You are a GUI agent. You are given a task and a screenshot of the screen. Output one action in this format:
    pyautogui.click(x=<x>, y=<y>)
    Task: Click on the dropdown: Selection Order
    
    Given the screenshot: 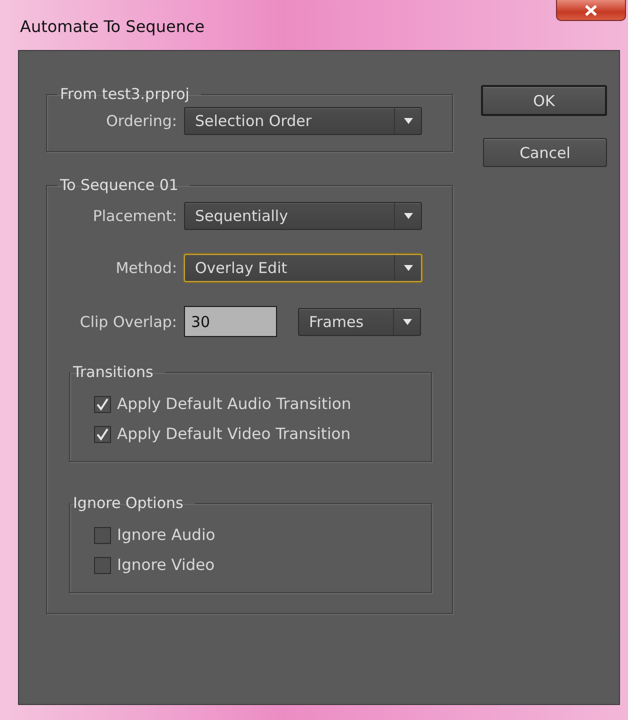 What is the action you would take?
    pyautogui.click(x=303, y=121)
    